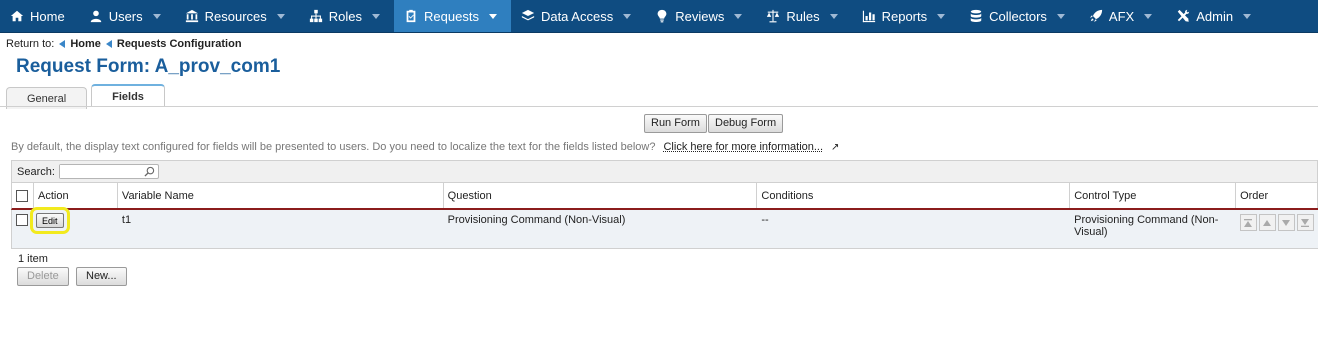 Image resolution: width=1318 pixels, height=351 pixels. I want to click on edit-button: Edit, so click(49, 220).